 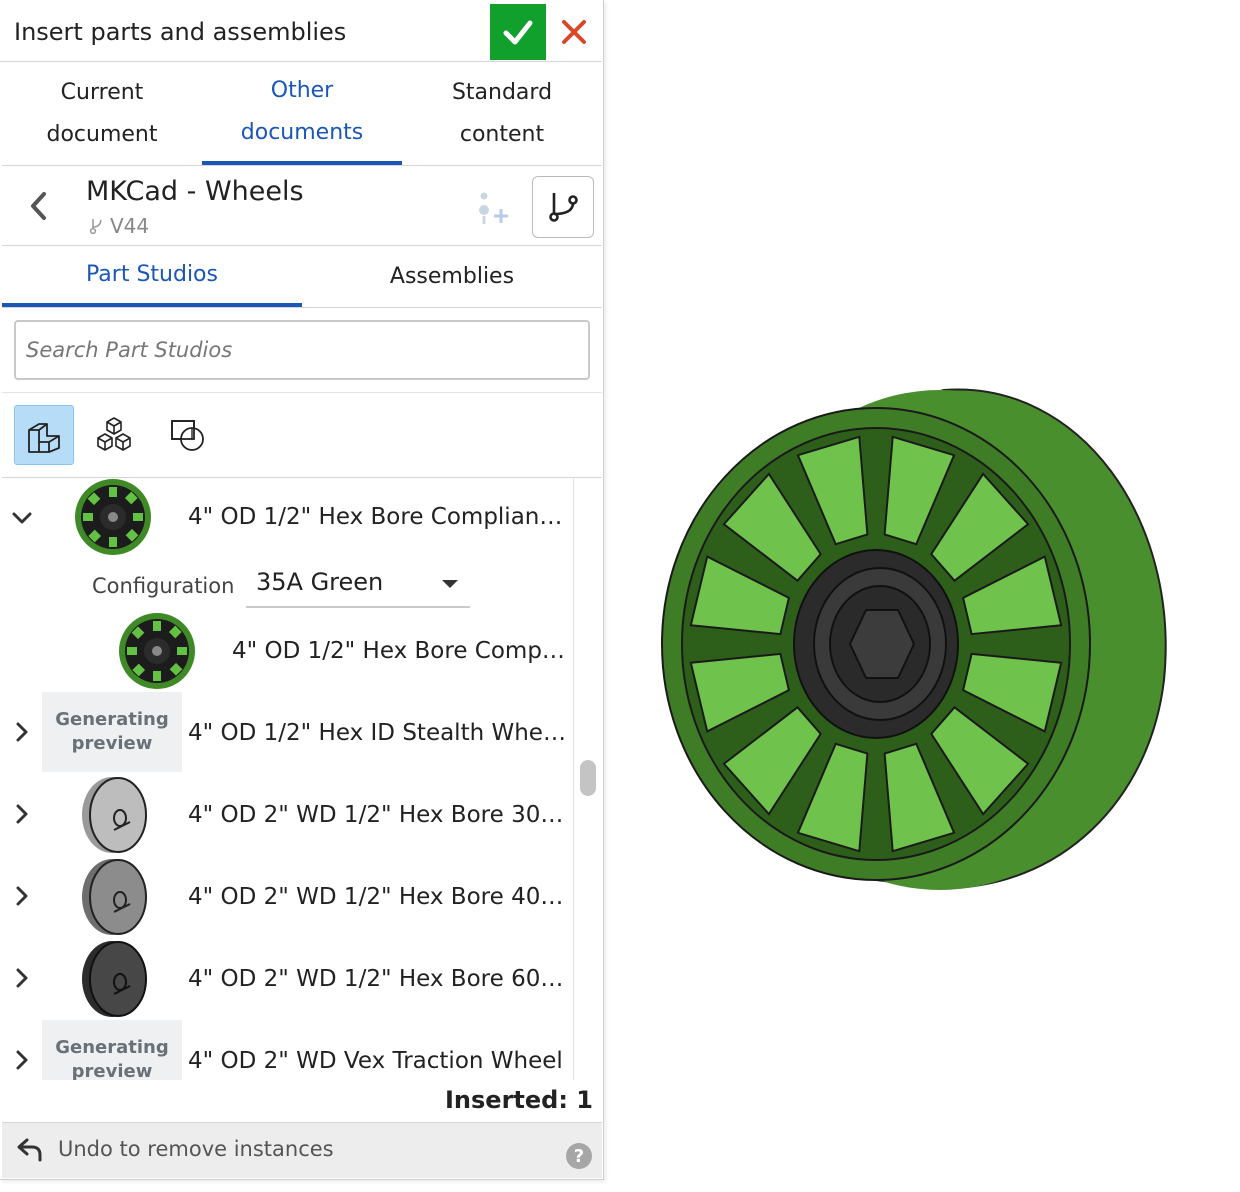 What do you see at coordinates (102, 134) in the screenshot?
I see `tab-label: document` at bounding box center [102, 134].